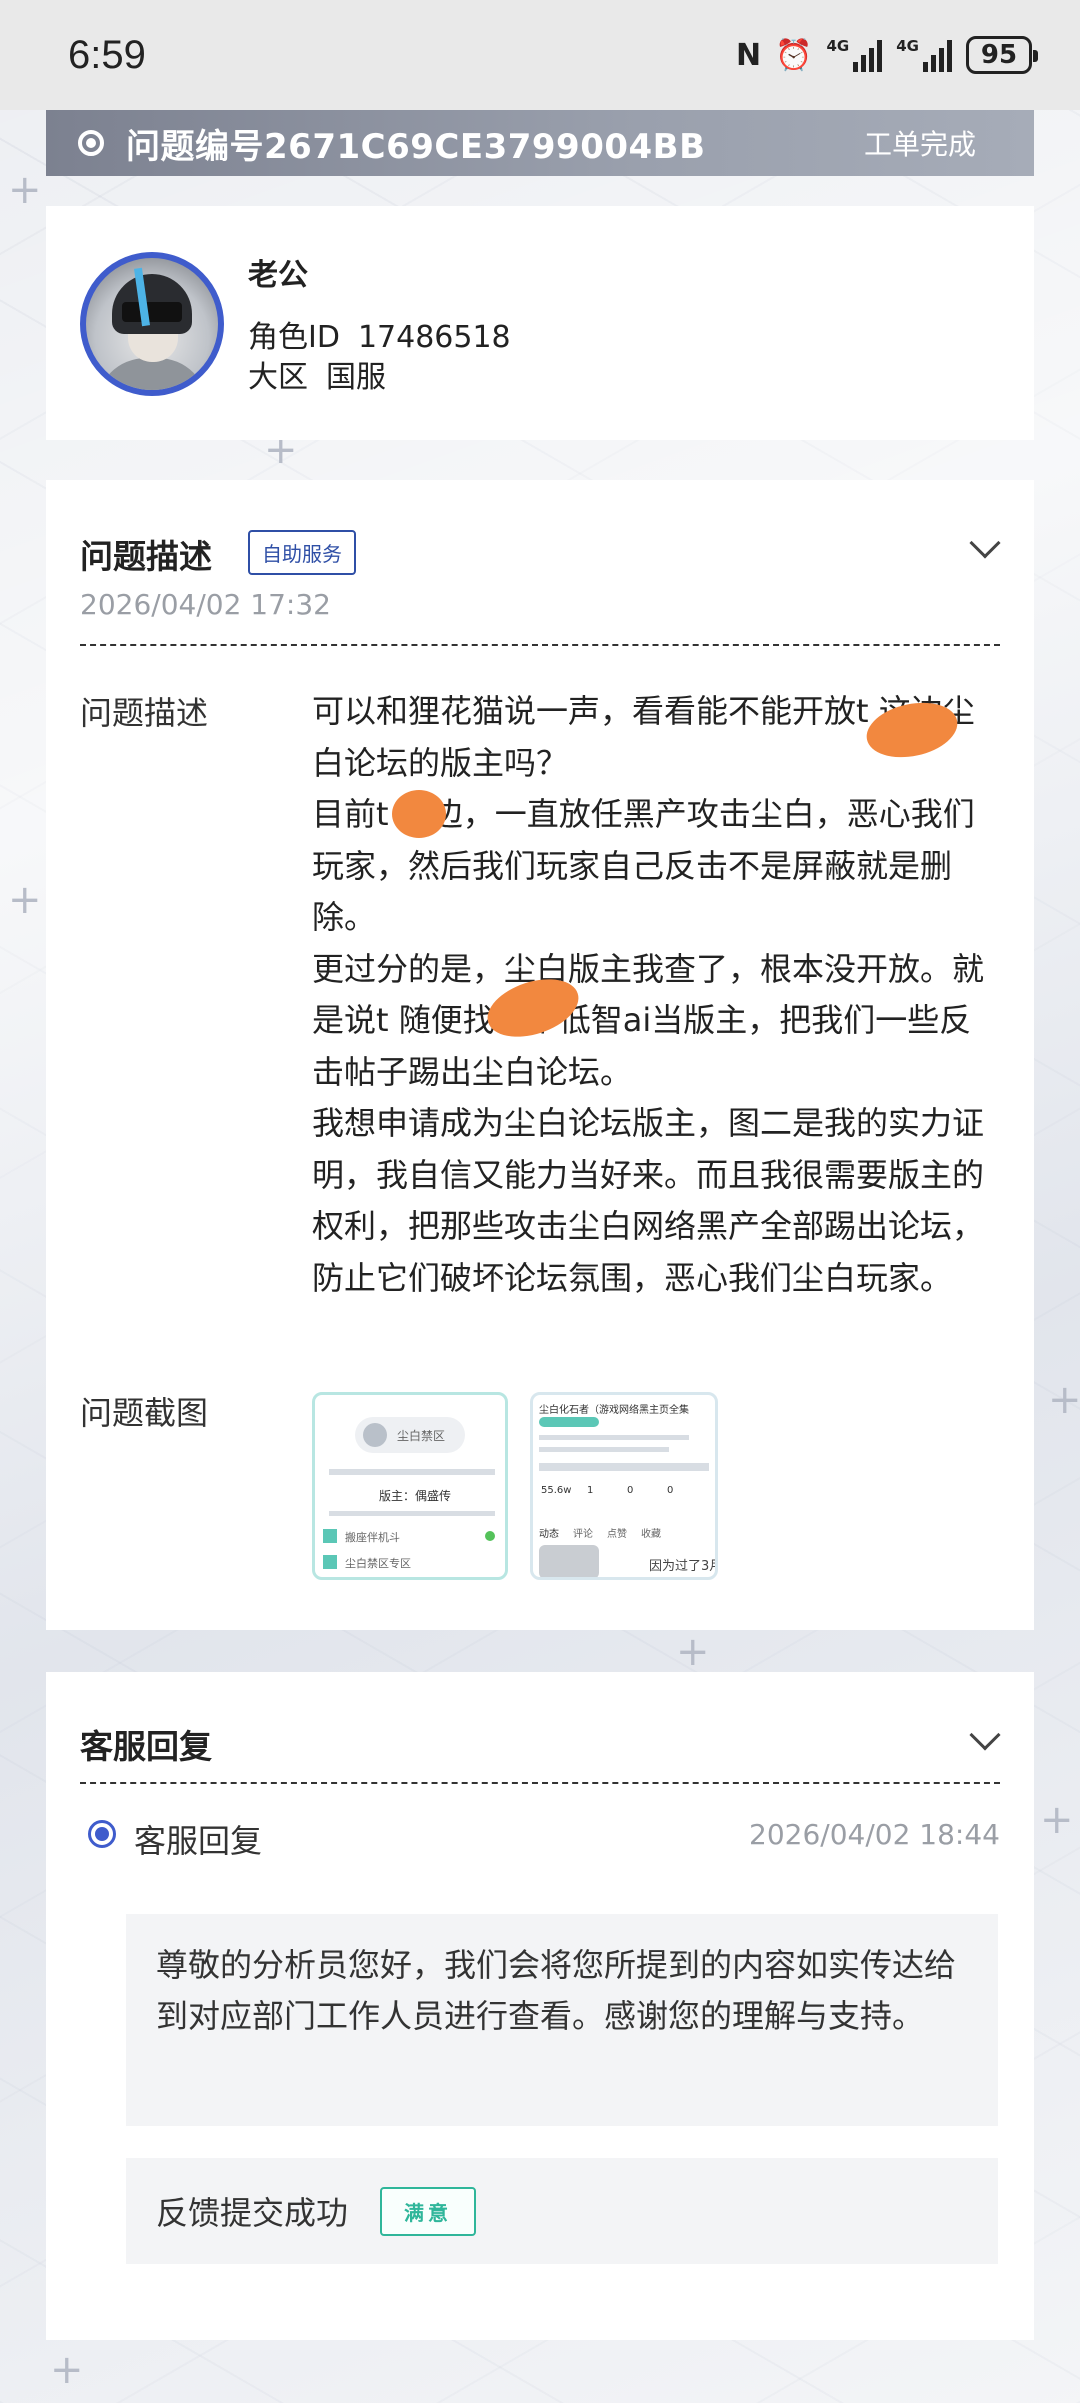 The height and width of the screenshot is (2403, 1080). Describe the element at coordinates (540, 323) in the screenshot. I see `profile-card: 老公 角色ID 17486518 大区 国服` at that location.